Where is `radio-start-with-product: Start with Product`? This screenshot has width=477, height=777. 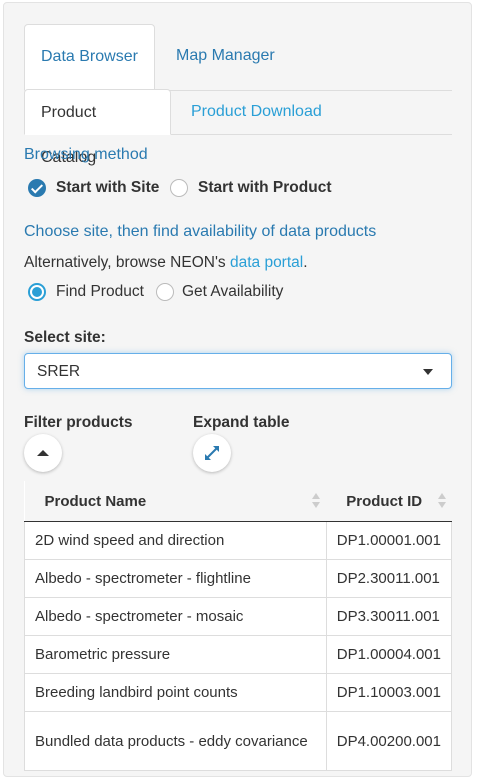
radio-start-with-product: Start with Product is located at coordinates (250, 188).